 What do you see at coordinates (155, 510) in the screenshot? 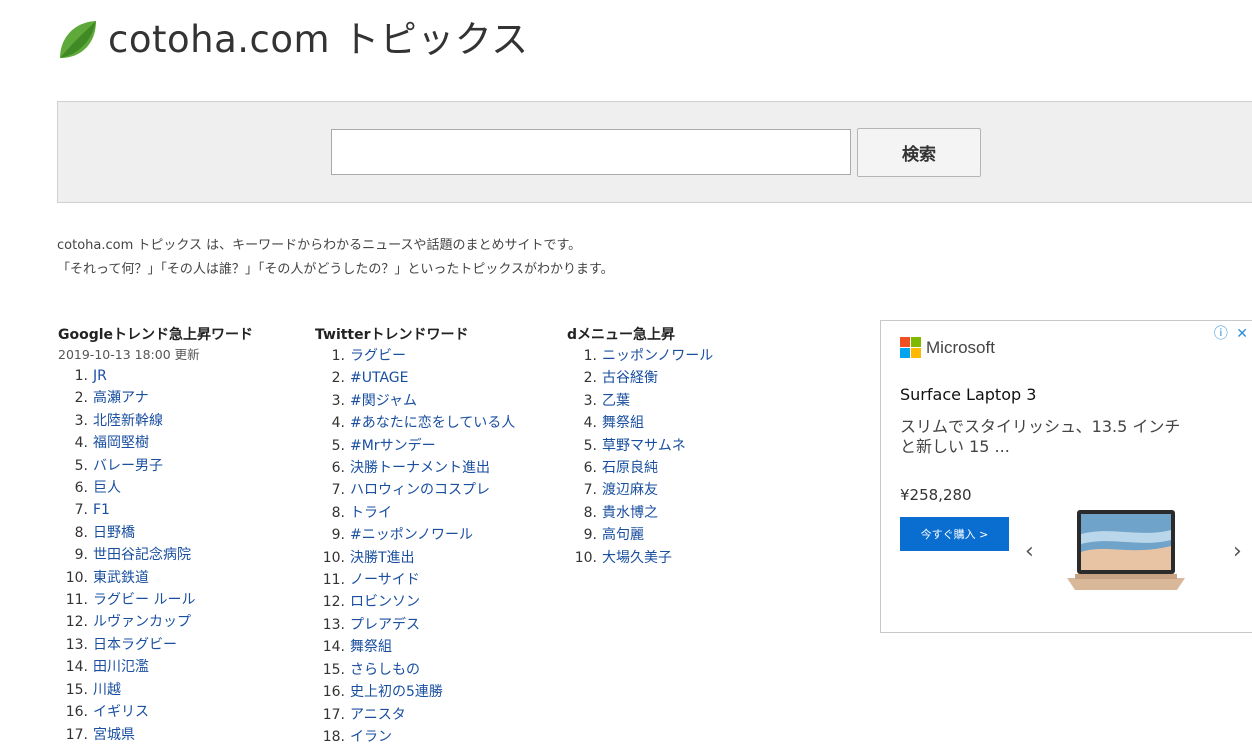
I see `list-item: 7. F1` at bounding box center [155, 510].